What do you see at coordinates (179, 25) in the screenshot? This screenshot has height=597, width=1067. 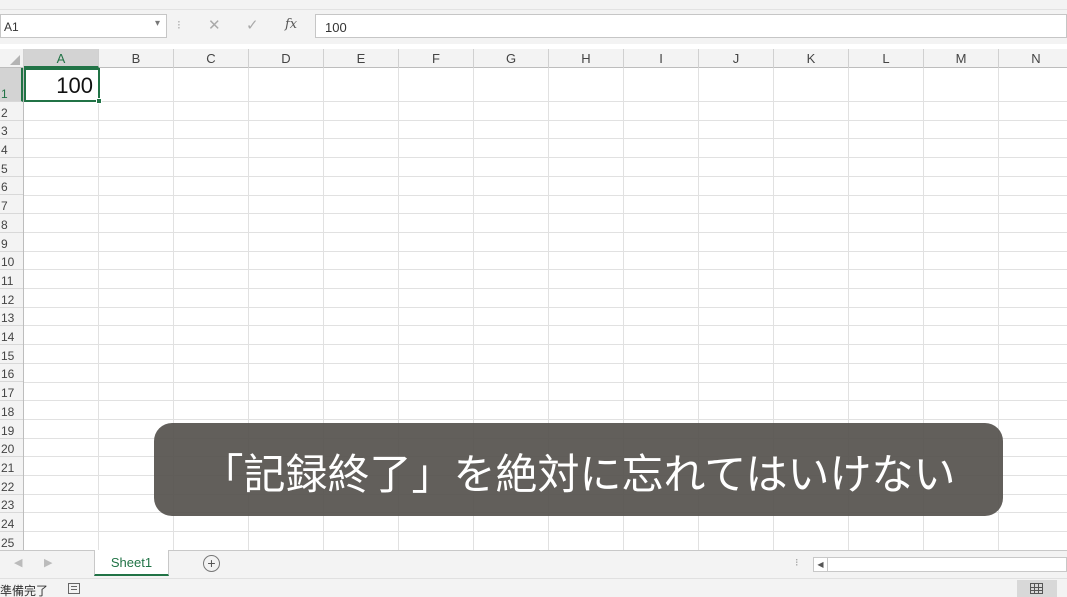 I see `drag-handle-icon: ⁝` at bounding box center [179, 25].